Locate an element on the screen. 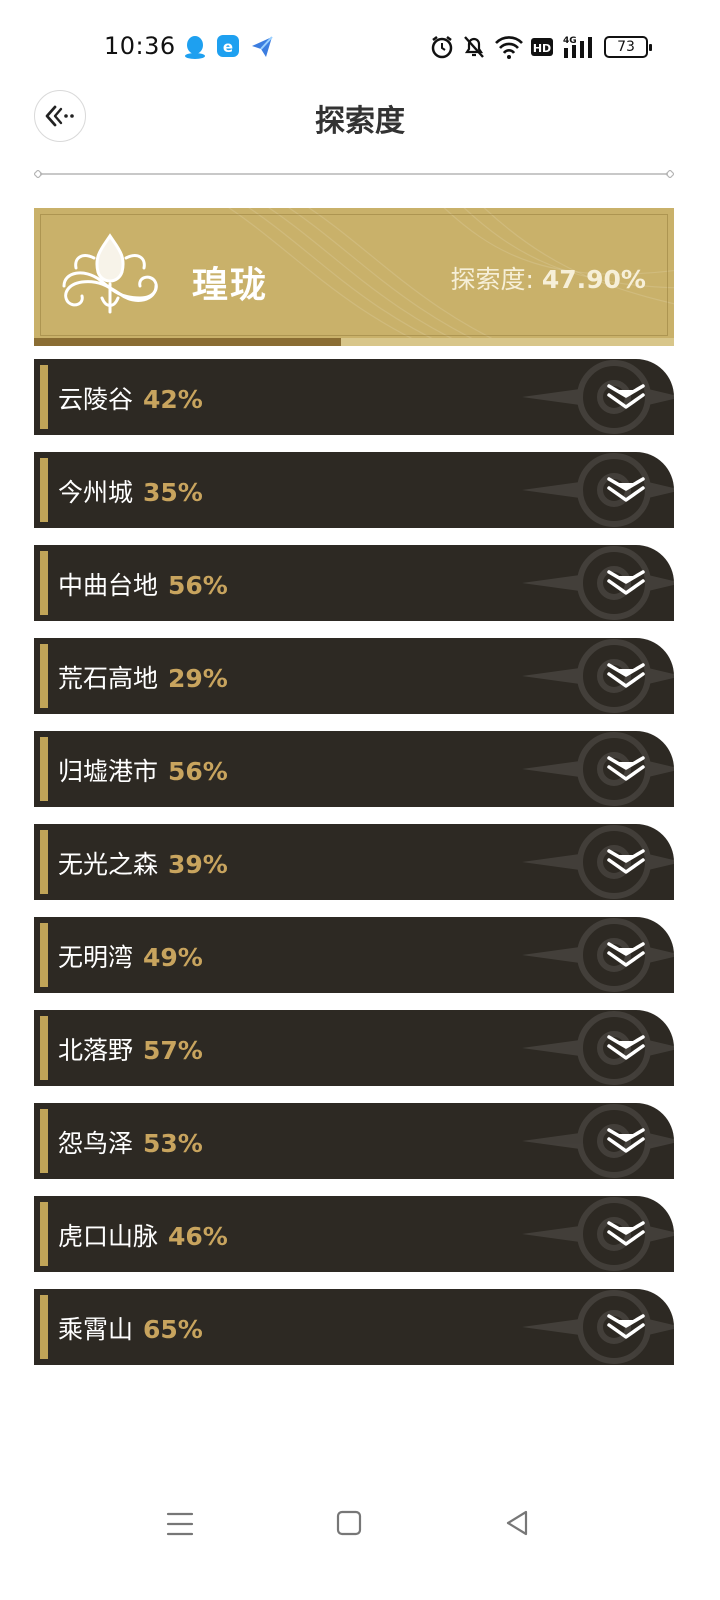 This screenshot has height=1600, width=720. area-row: 今州城 35% is located at coordinates (354, 490).